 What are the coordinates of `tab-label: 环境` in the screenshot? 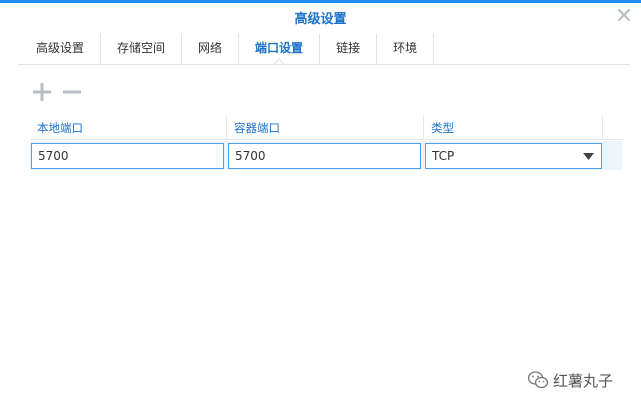 It's located at (405, 48).